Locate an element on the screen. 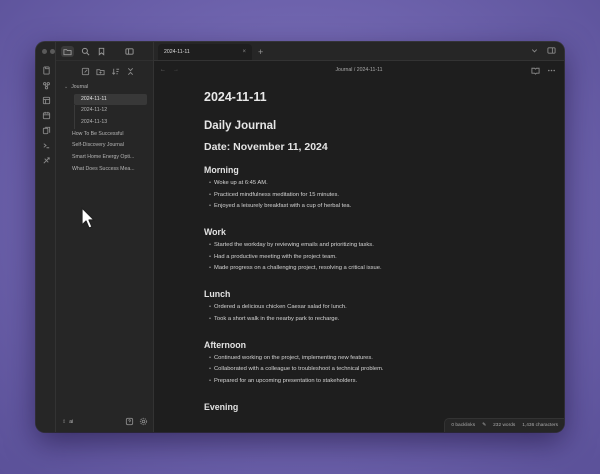 This screenshot has width=600, height=474. minimize-window-button is located at coordinates (52, 51).